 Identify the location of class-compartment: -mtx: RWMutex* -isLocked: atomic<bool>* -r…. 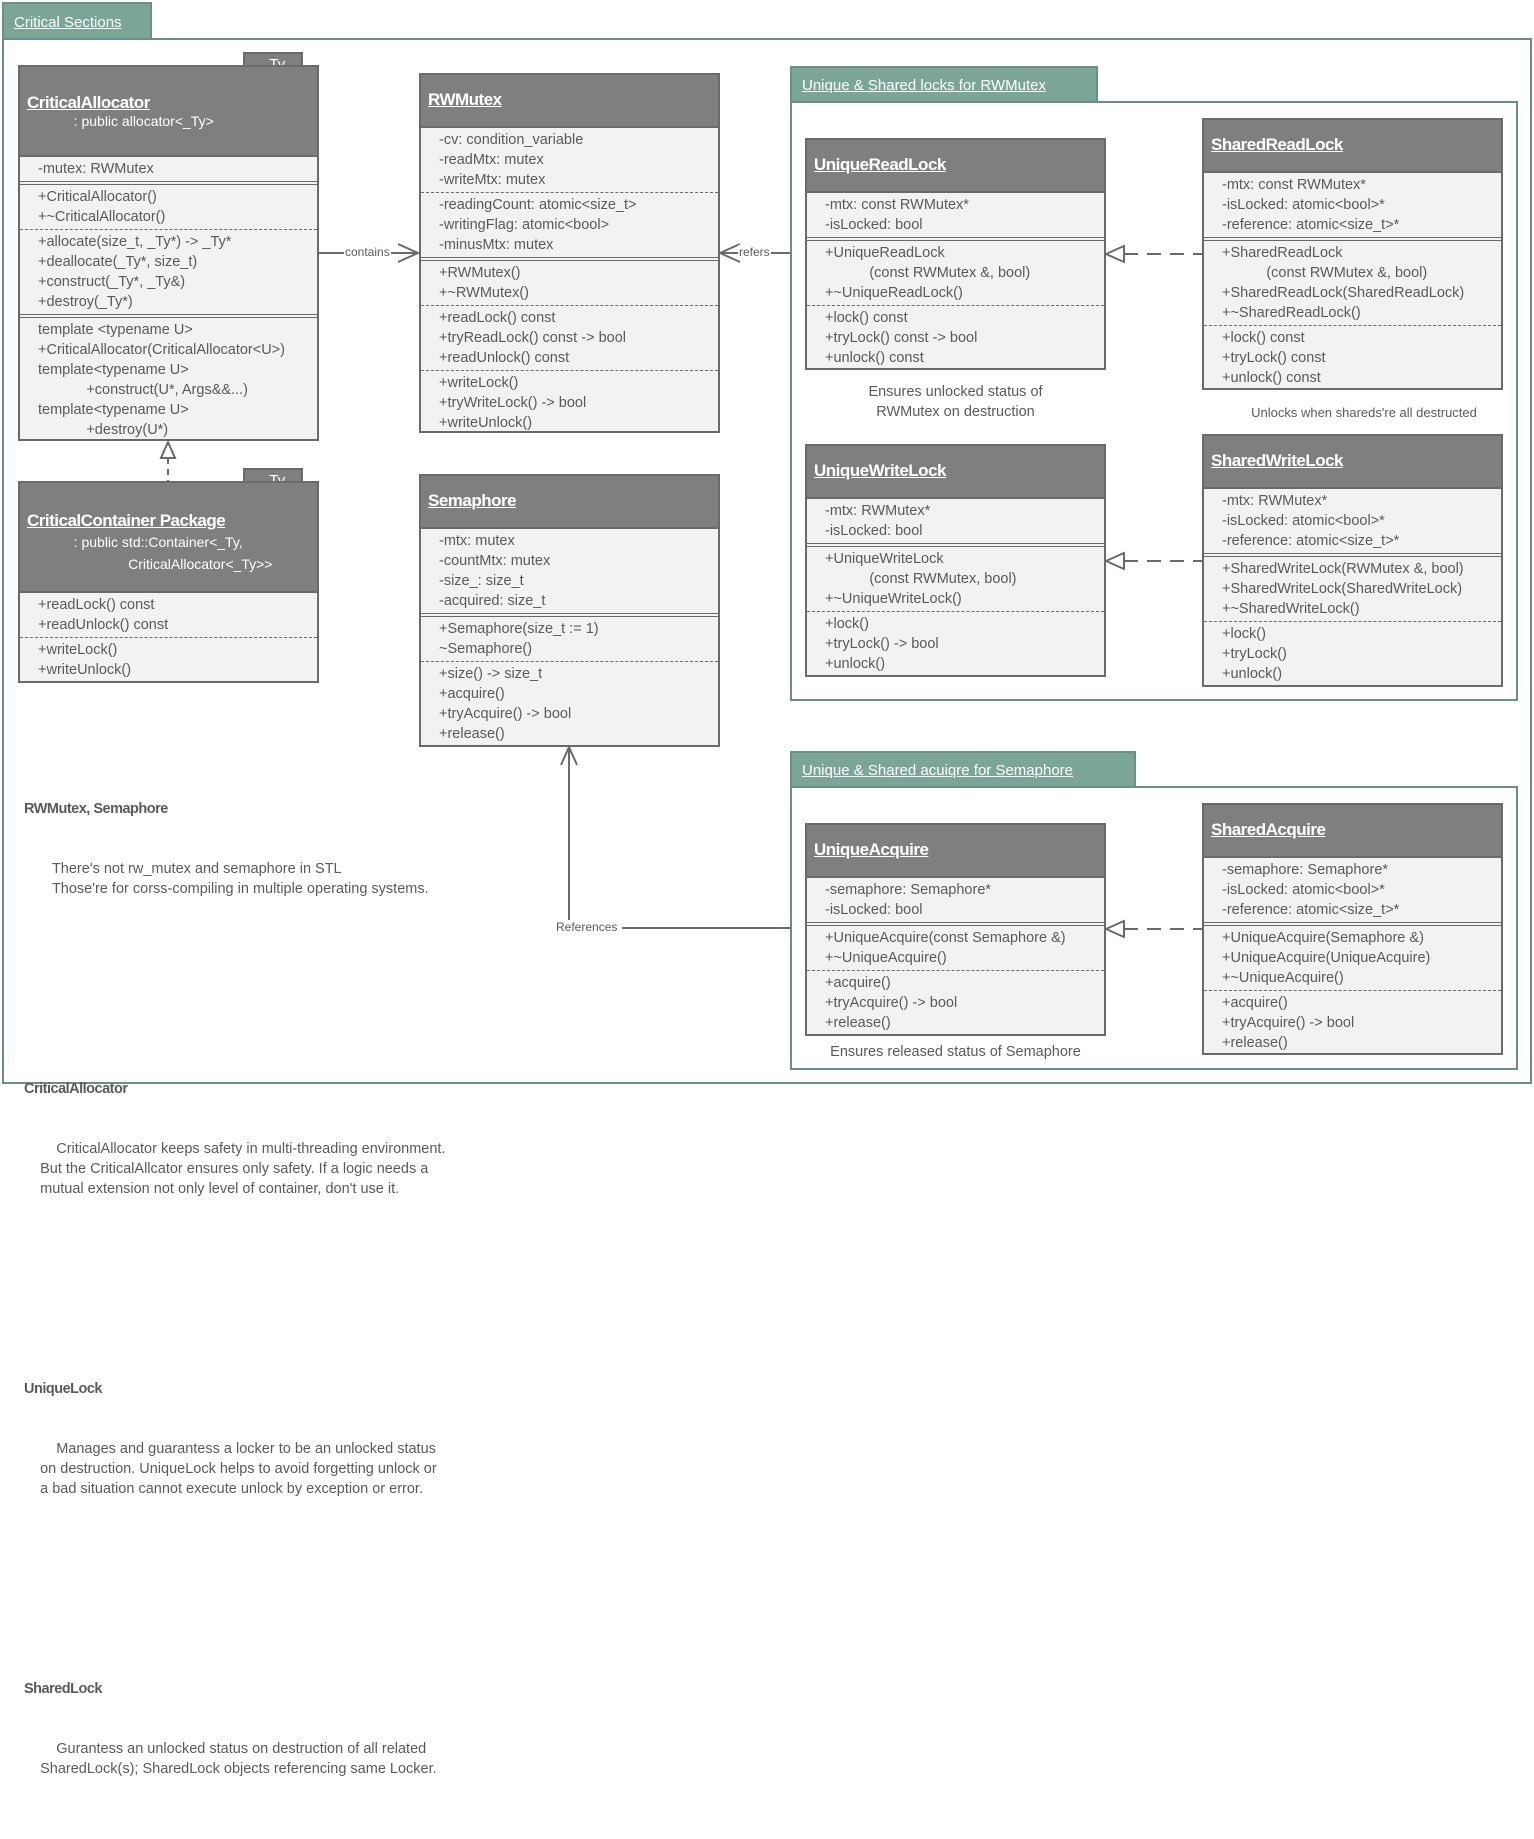
(1352, 521).